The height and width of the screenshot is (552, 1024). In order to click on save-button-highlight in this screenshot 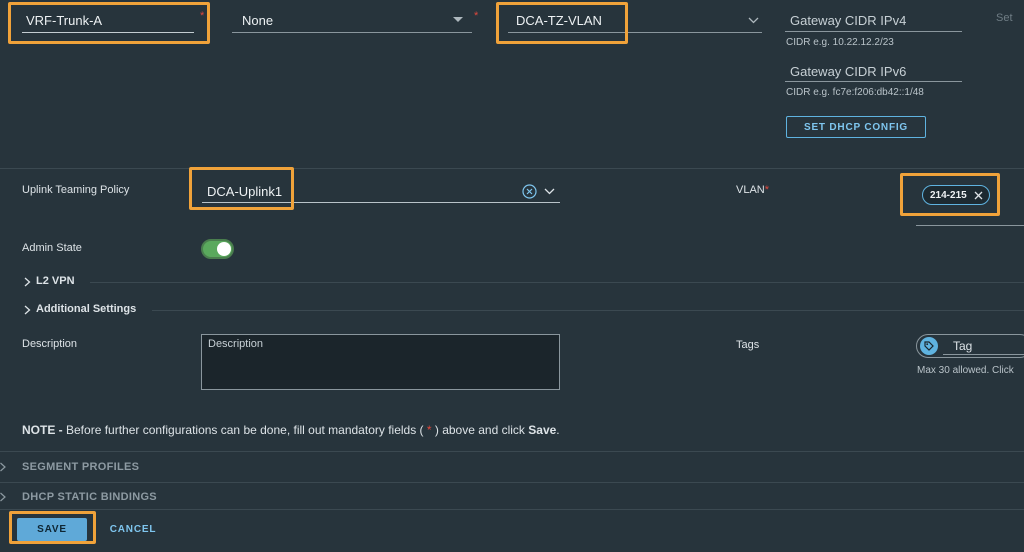, I will do `click(52, 527)`.